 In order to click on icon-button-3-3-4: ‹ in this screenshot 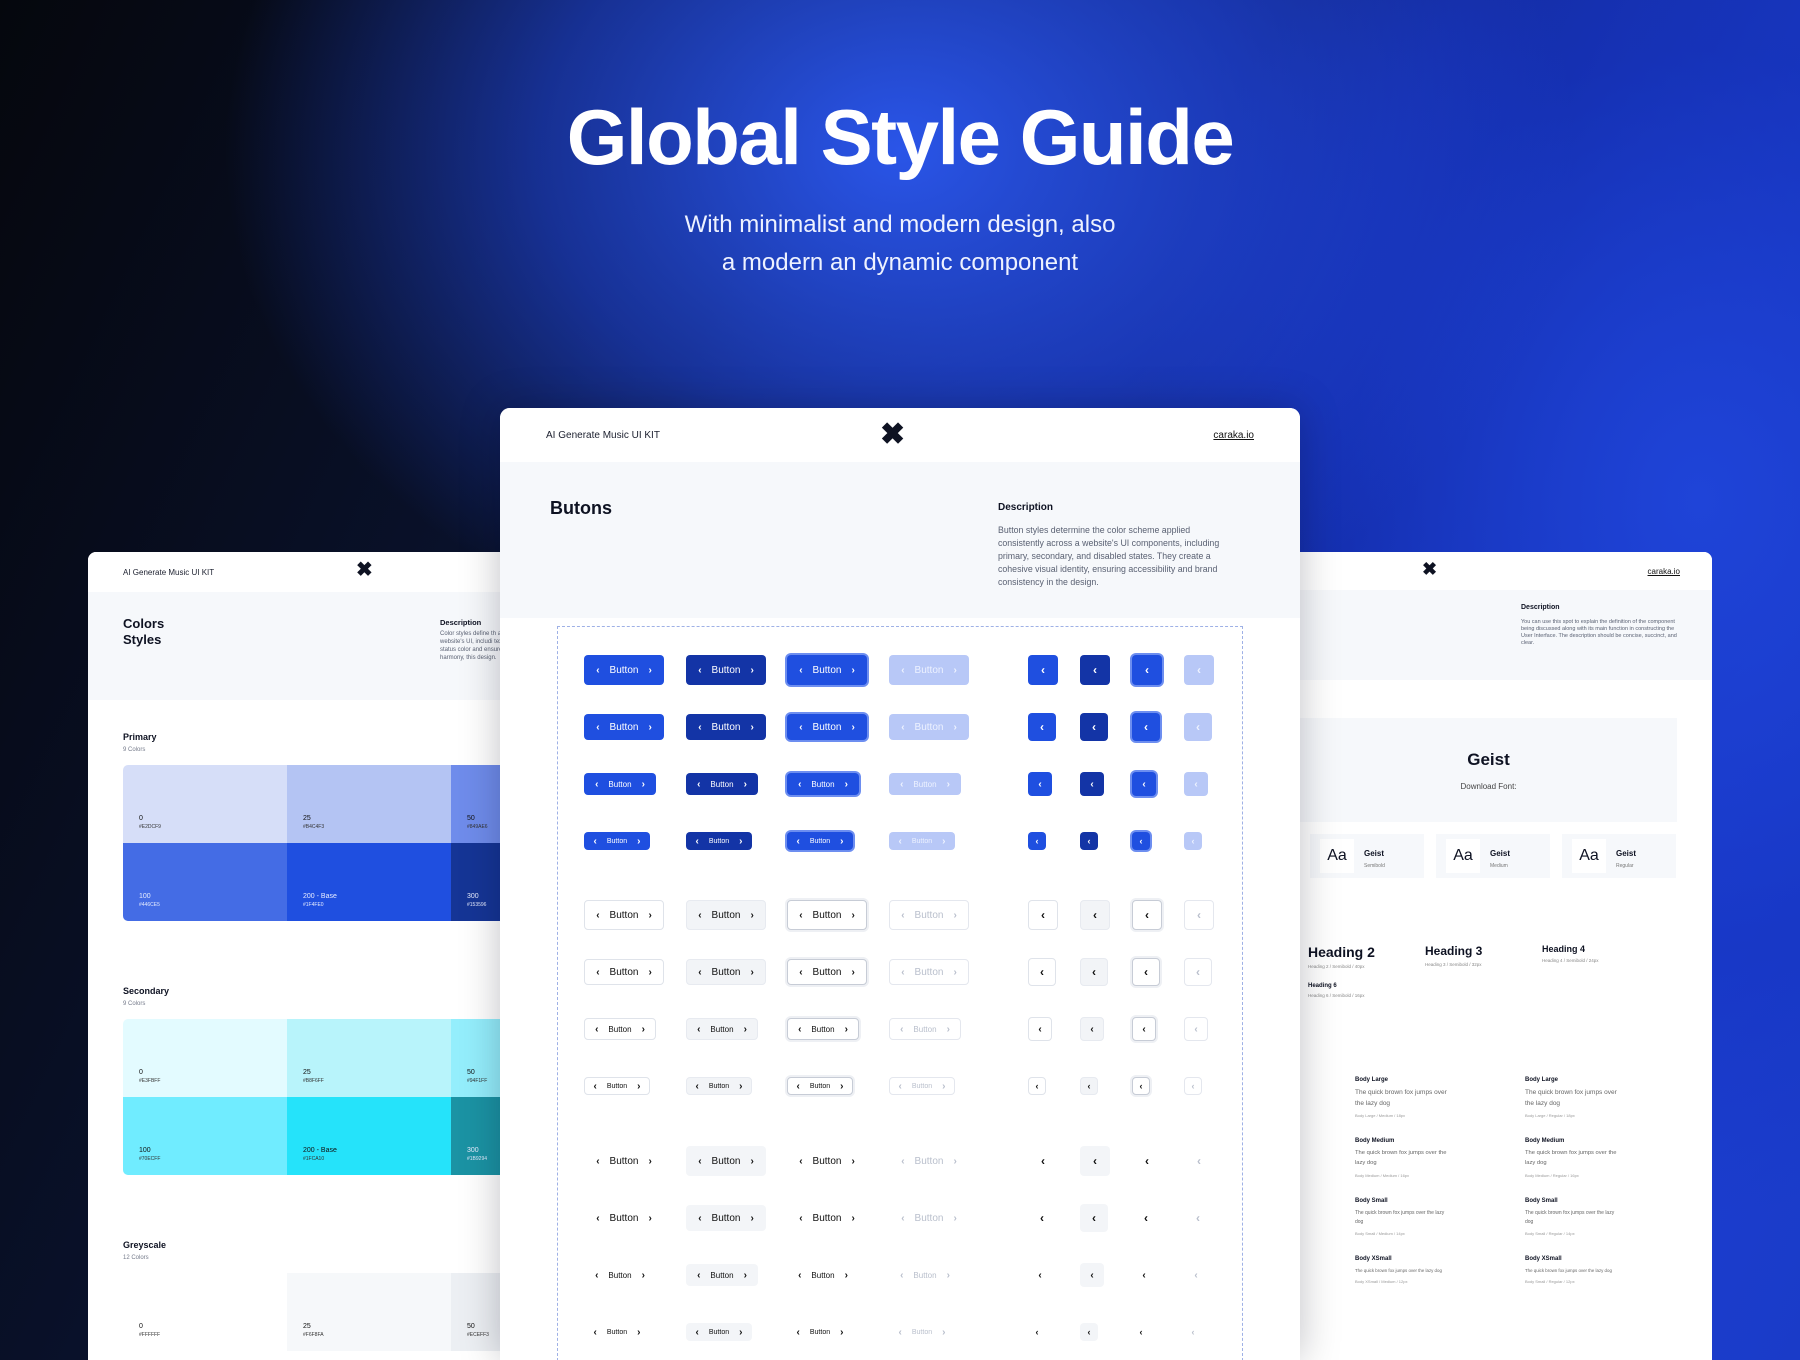, I will do `click(1196, 1275)`.